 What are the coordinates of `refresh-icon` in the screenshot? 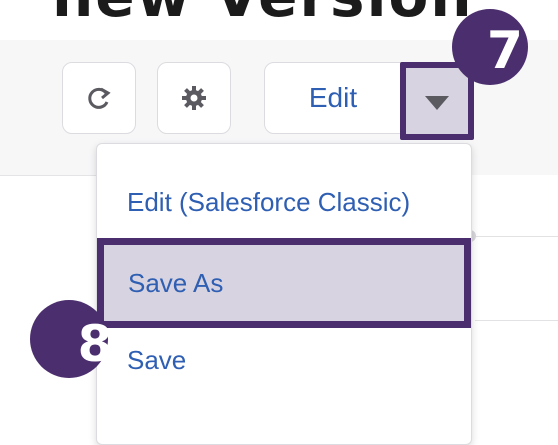 It's located at (99, 98).